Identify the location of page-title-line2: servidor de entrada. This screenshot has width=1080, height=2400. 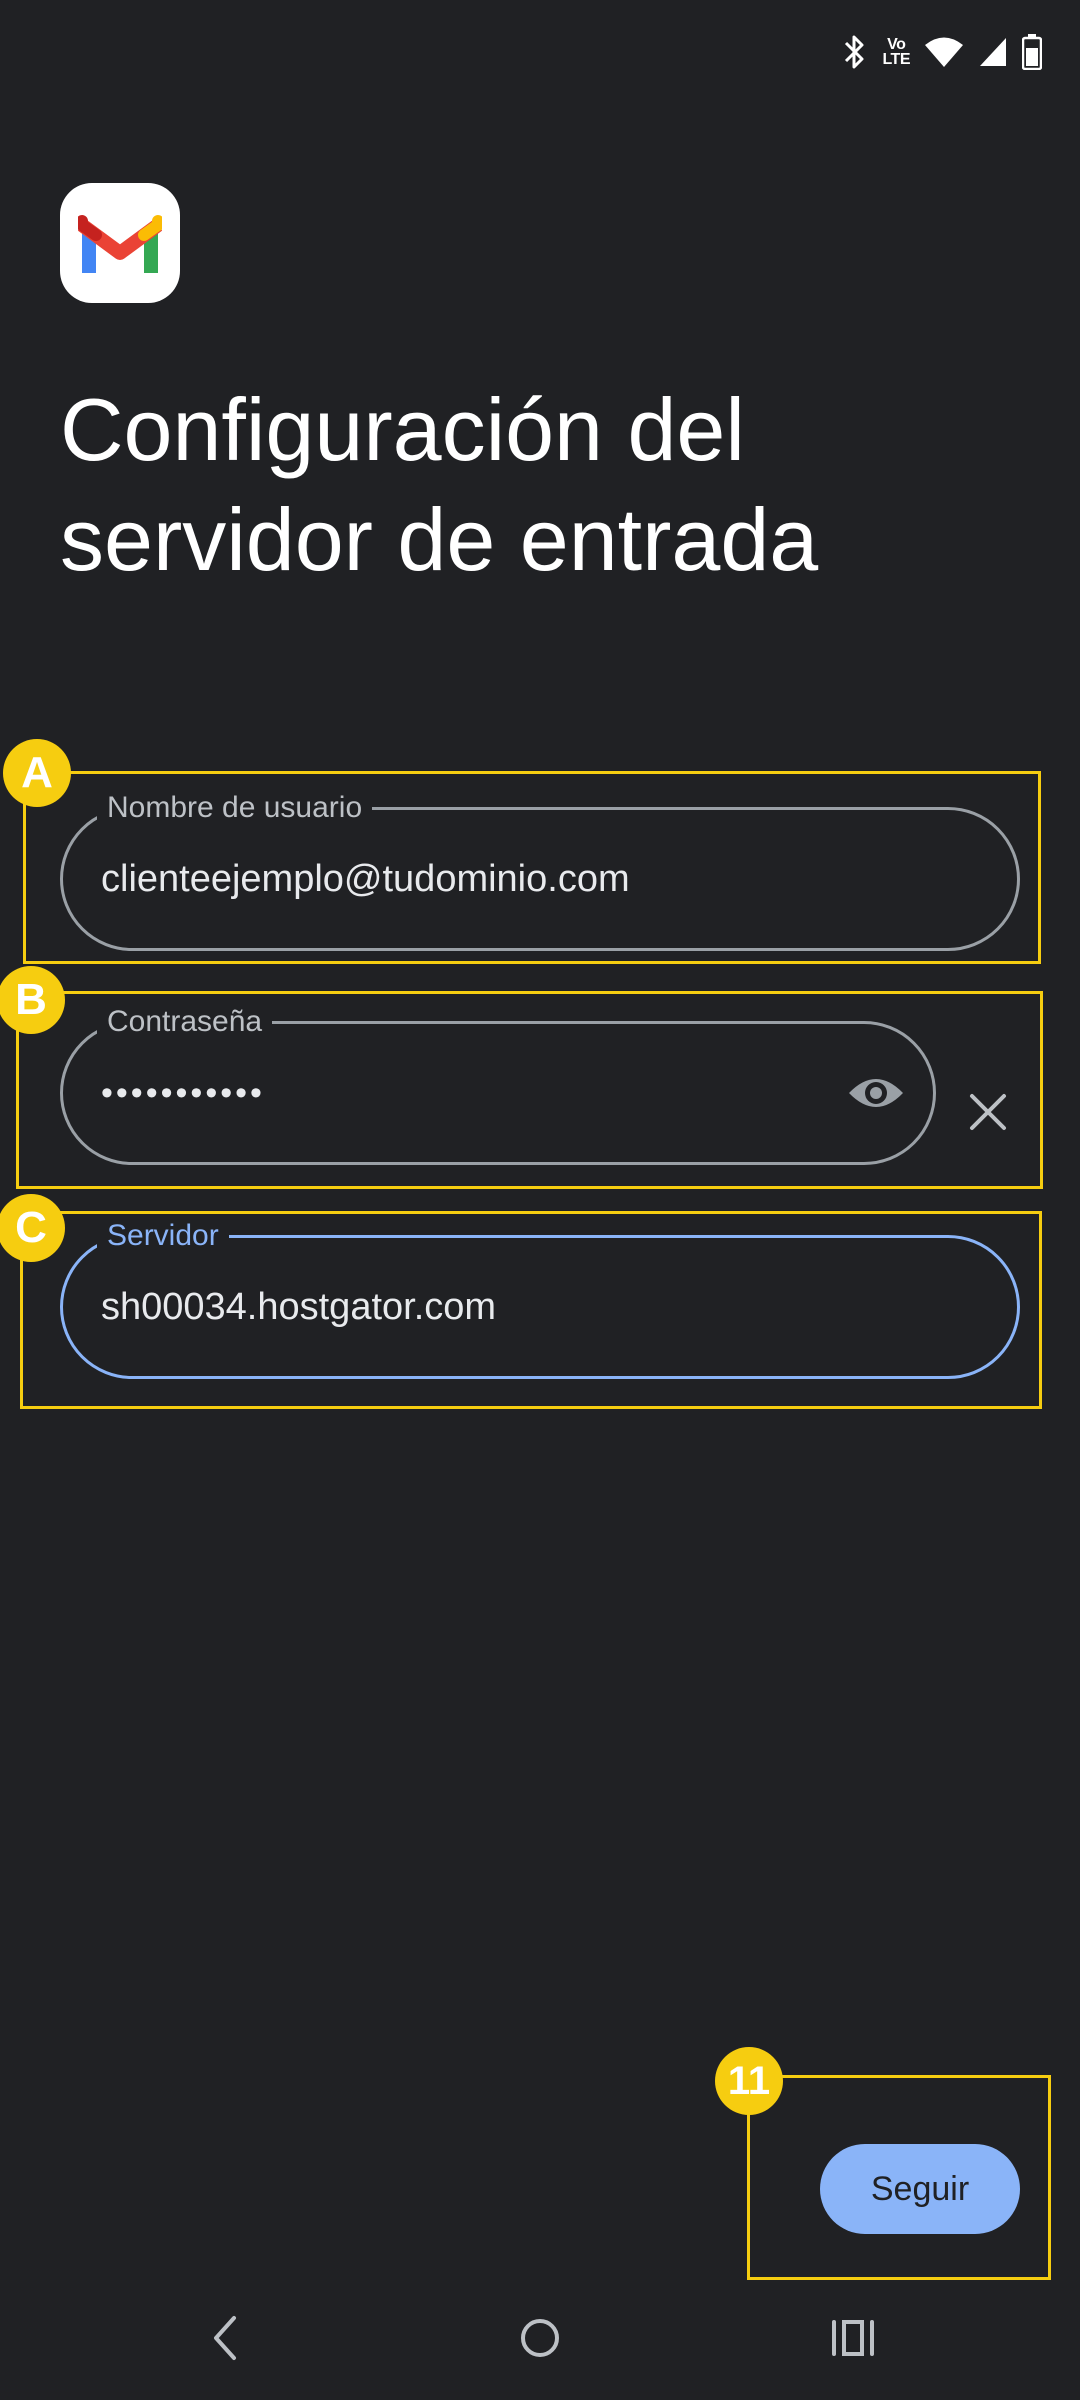
(439, 539).